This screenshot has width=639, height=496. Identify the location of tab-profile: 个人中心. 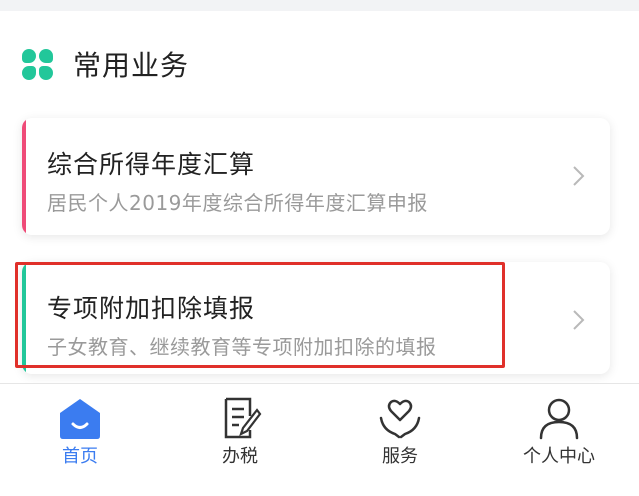
(559, 440).